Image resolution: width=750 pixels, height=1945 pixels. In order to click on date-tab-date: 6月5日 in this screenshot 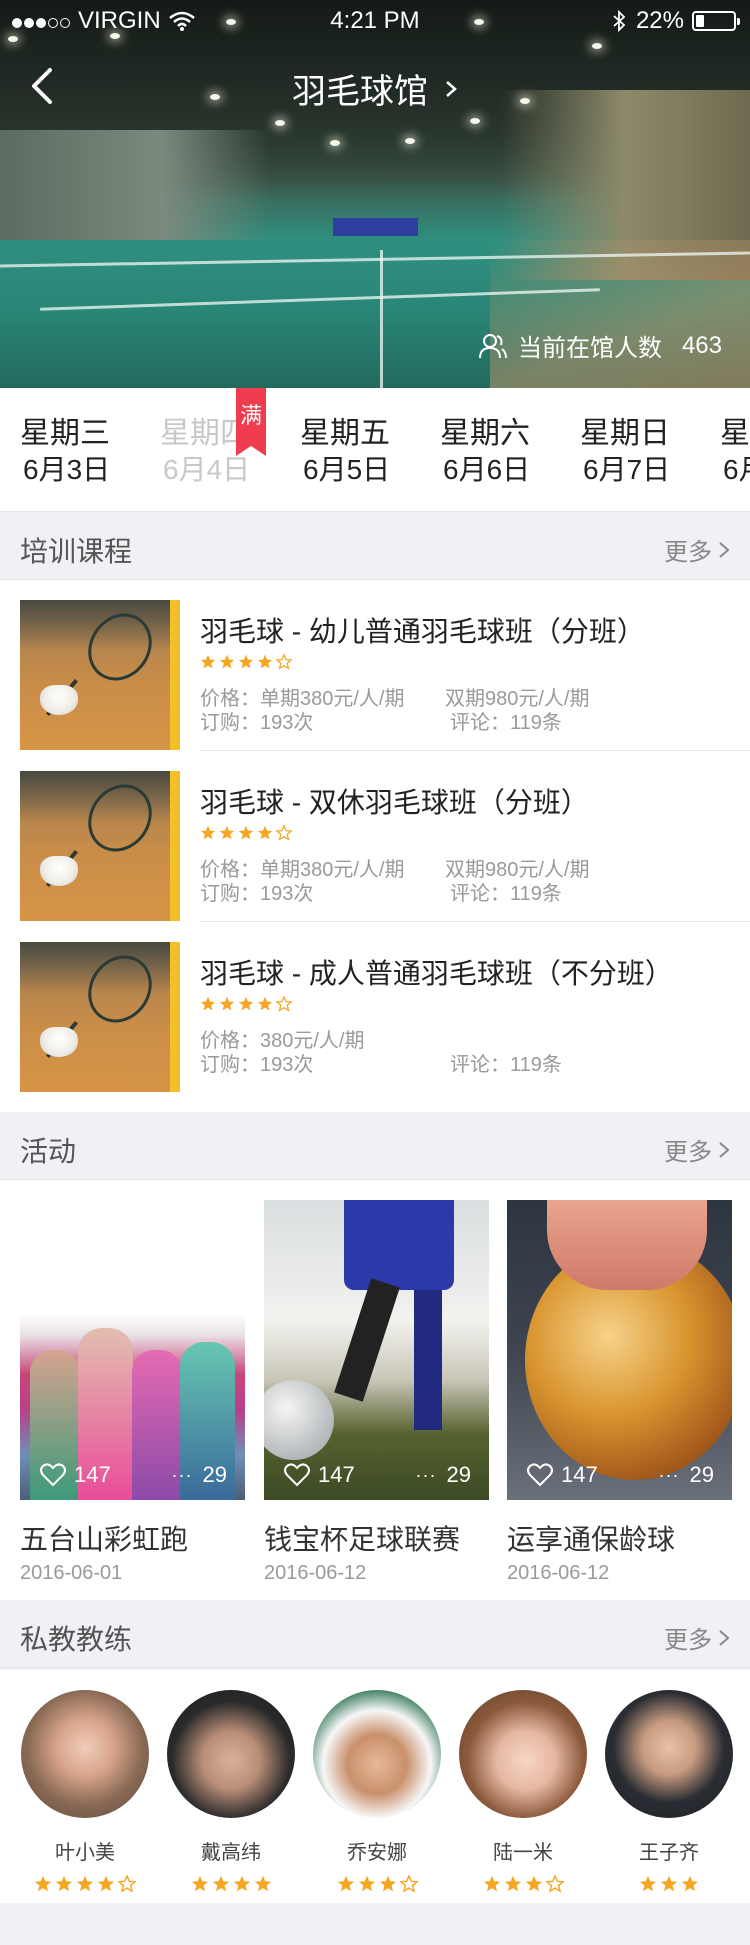, I will do `click(347, 469)`.